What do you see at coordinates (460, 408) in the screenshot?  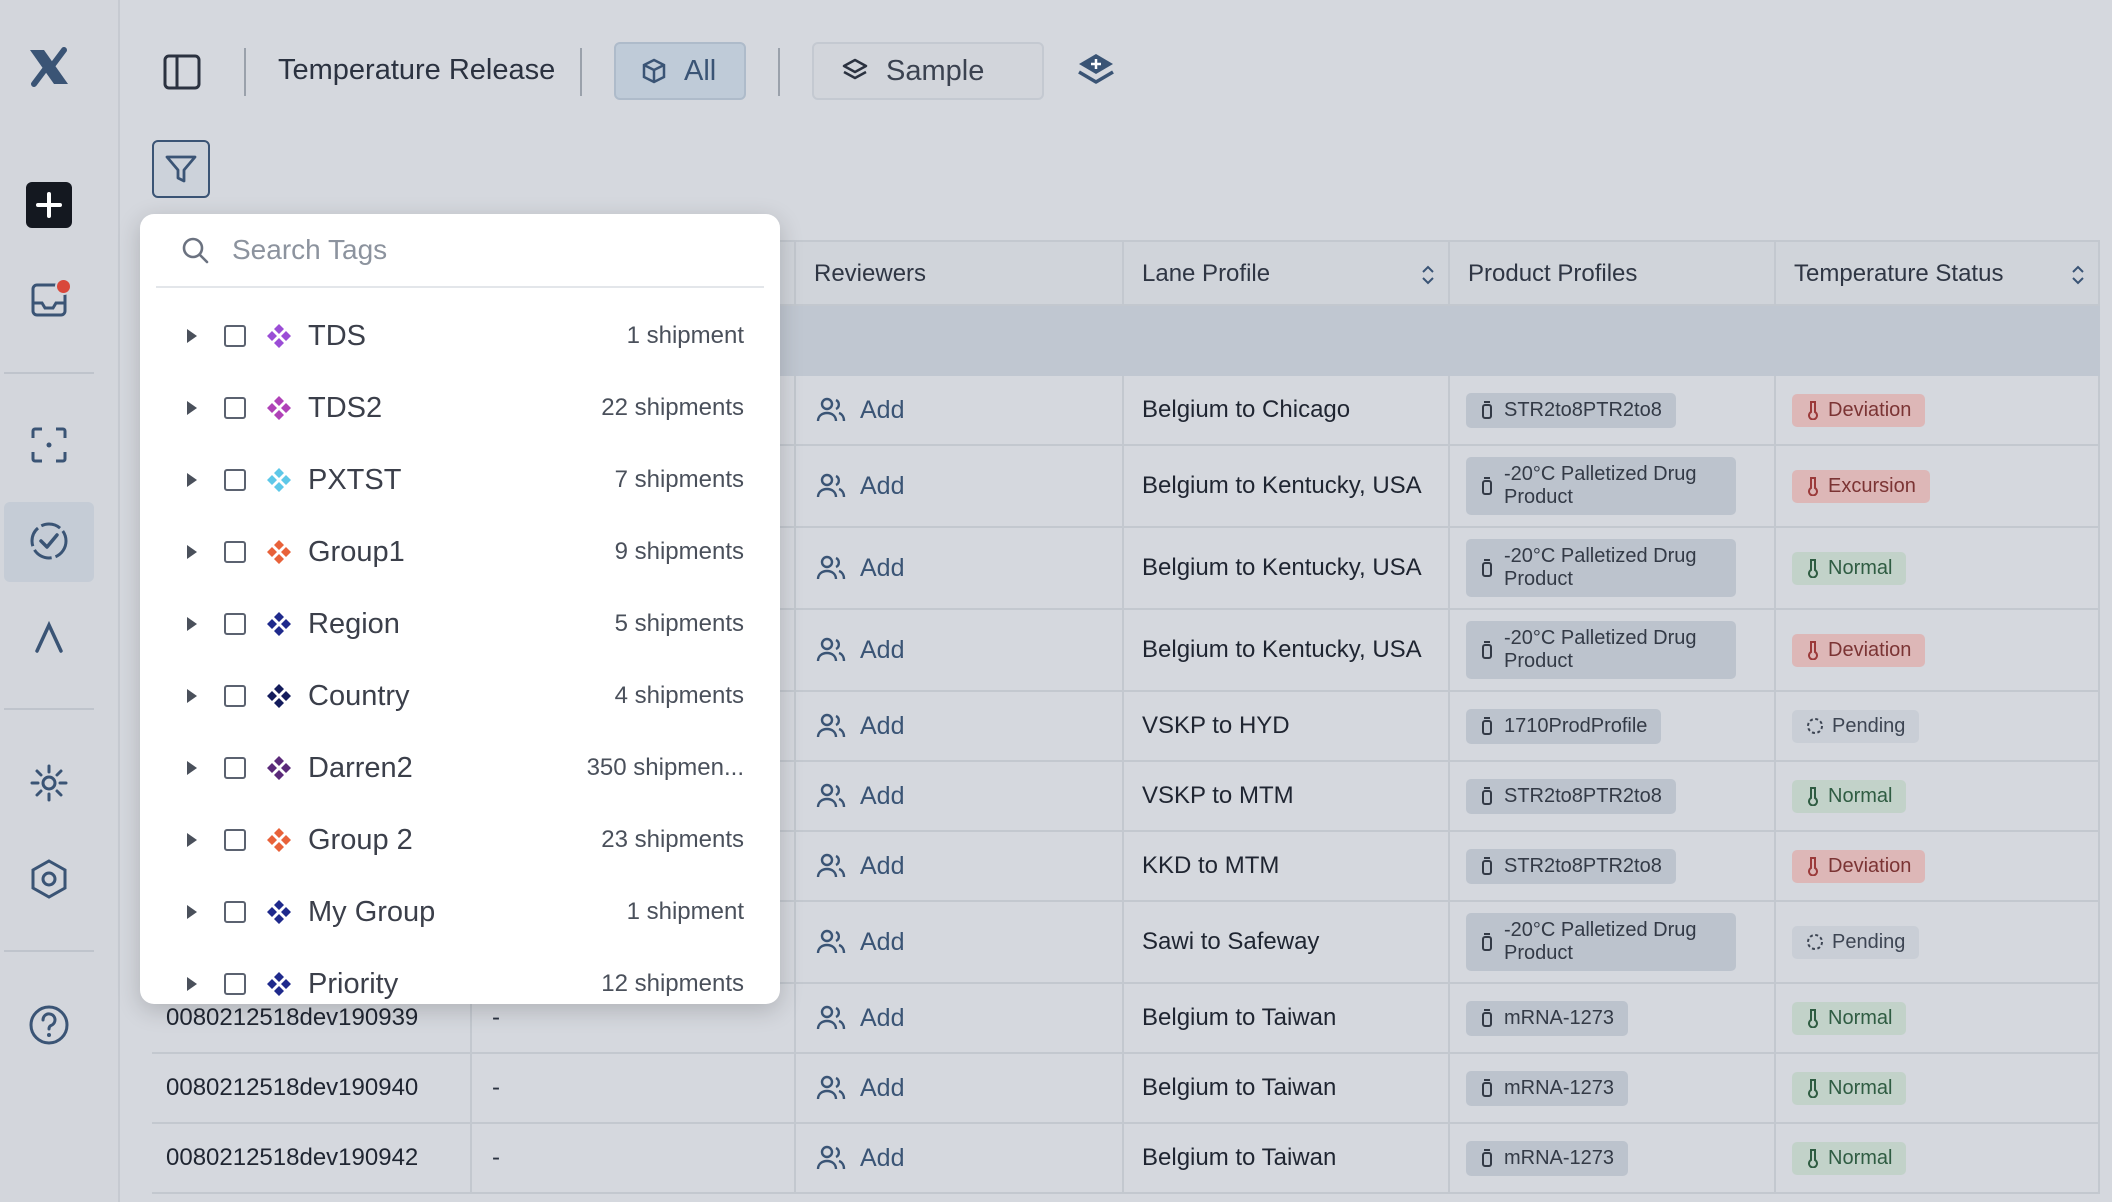 I see `tag-list-item: TDS2 22 shipments` at bounding box center [460, 408].